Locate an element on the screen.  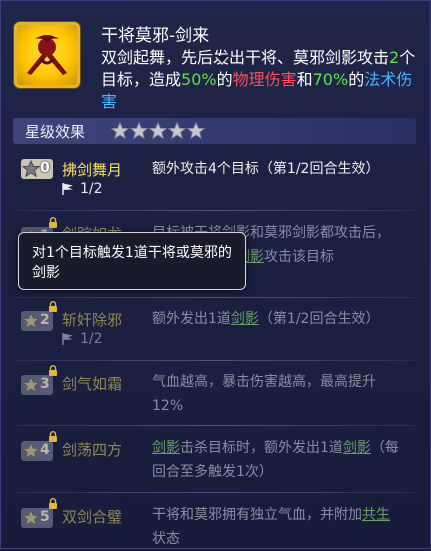
star-effects-header: 星级效果 is located at coordinates (214, 131).